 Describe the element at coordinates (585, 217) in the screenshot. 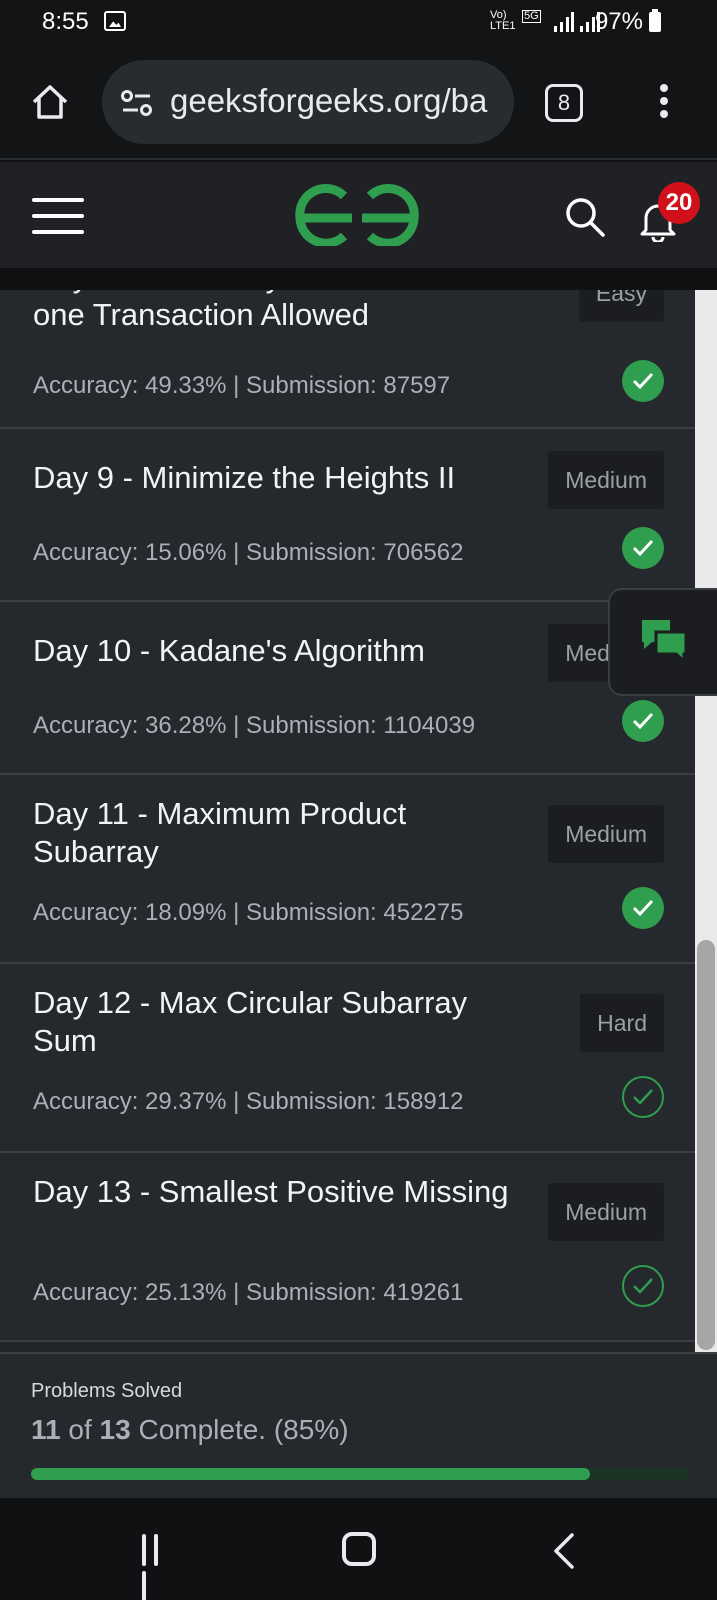

I see `search-icon` at that location.